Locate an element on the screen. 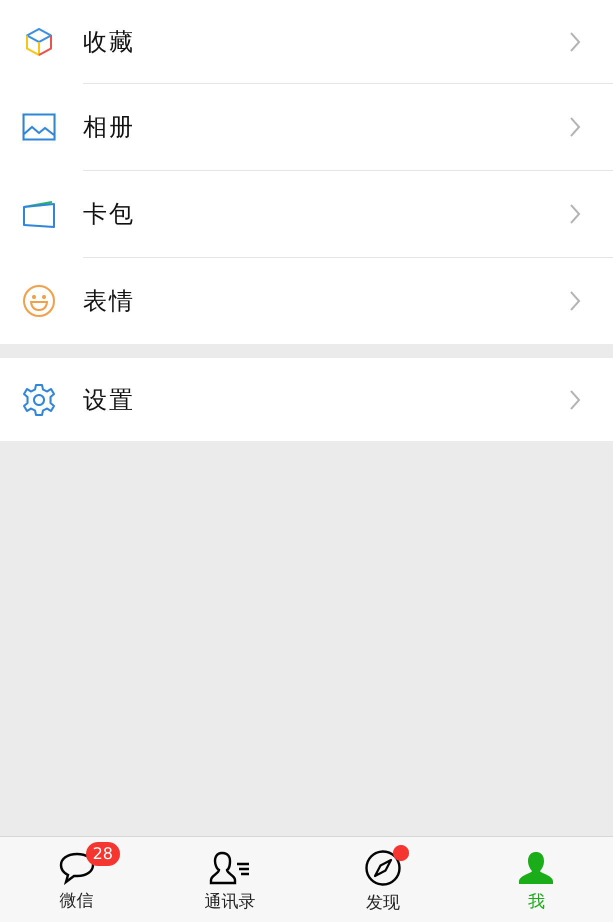 This screenshot has height=922, width=613. menu-label: 卡包 is located at coordinates (109, 214).